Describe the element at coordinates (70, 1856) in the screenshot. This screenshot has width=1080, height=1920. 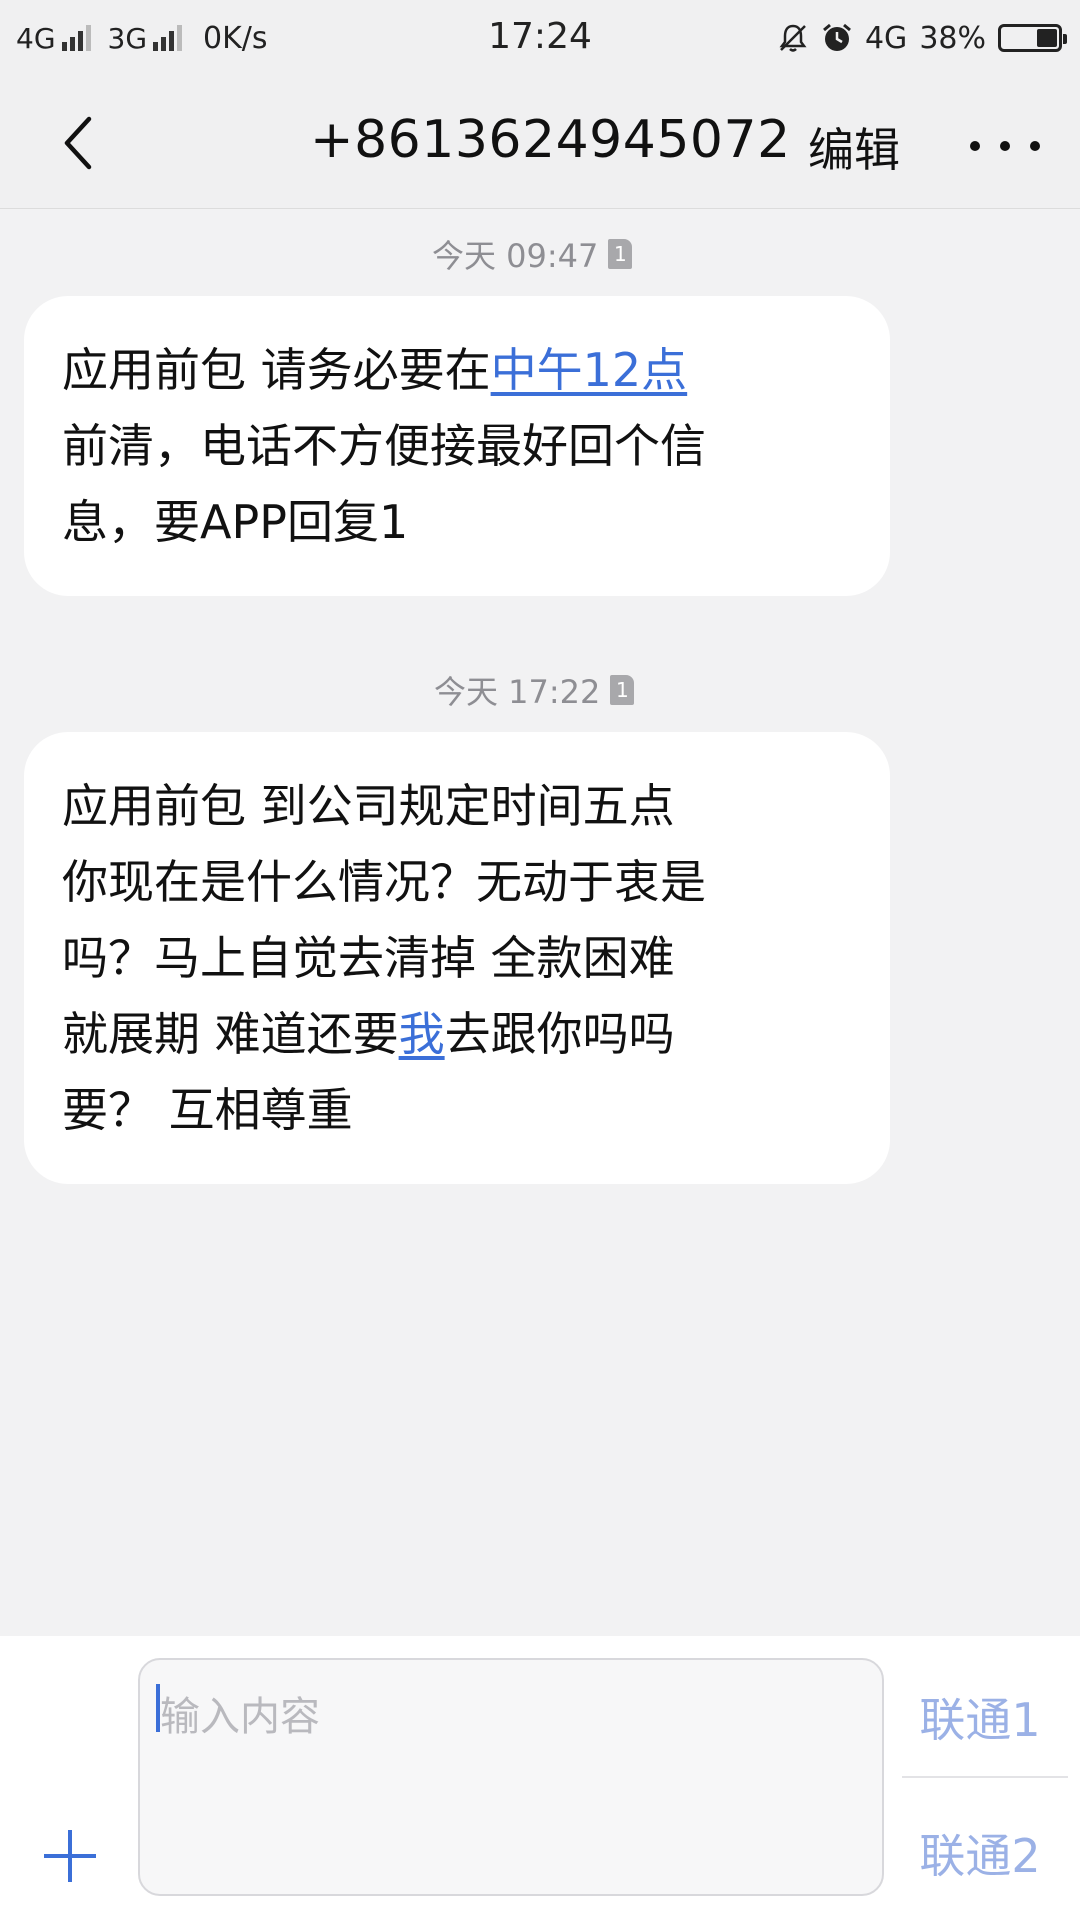
I see `add-icon` at that location.